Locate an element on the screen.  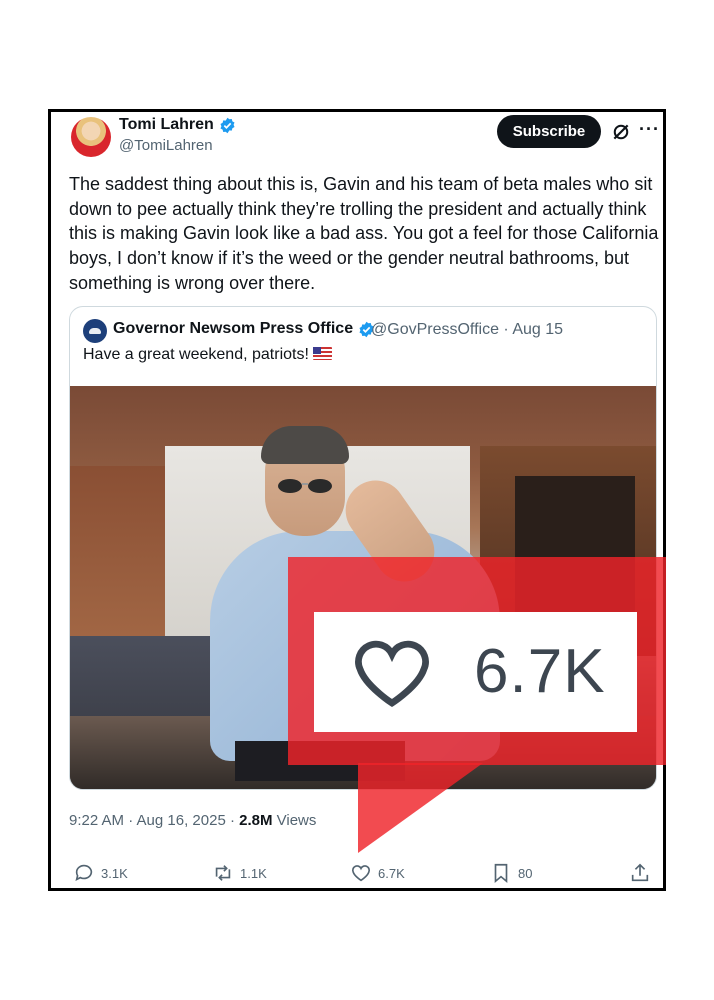
verified-badge-icon is located at coordinates (227, 125).